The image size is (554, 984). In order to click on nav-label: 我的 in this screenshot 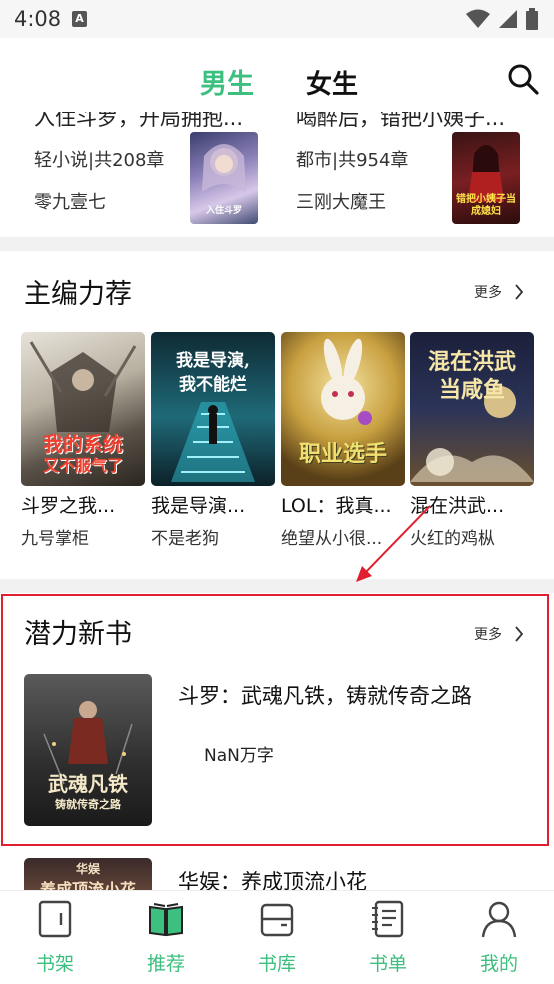, I will do `click(498, 964)`.